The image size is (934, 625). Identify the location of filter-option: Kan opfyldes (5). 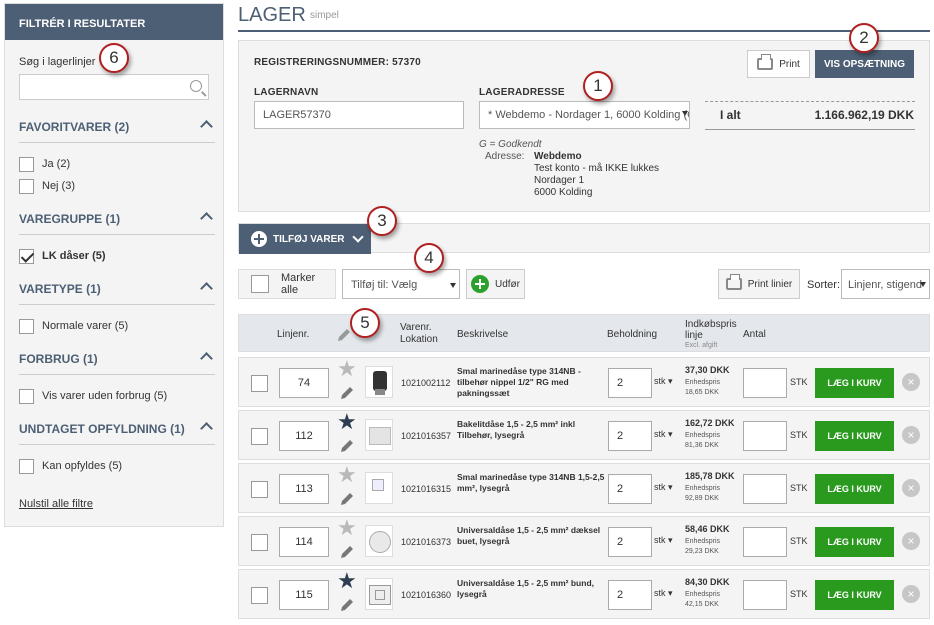
(117, 466).